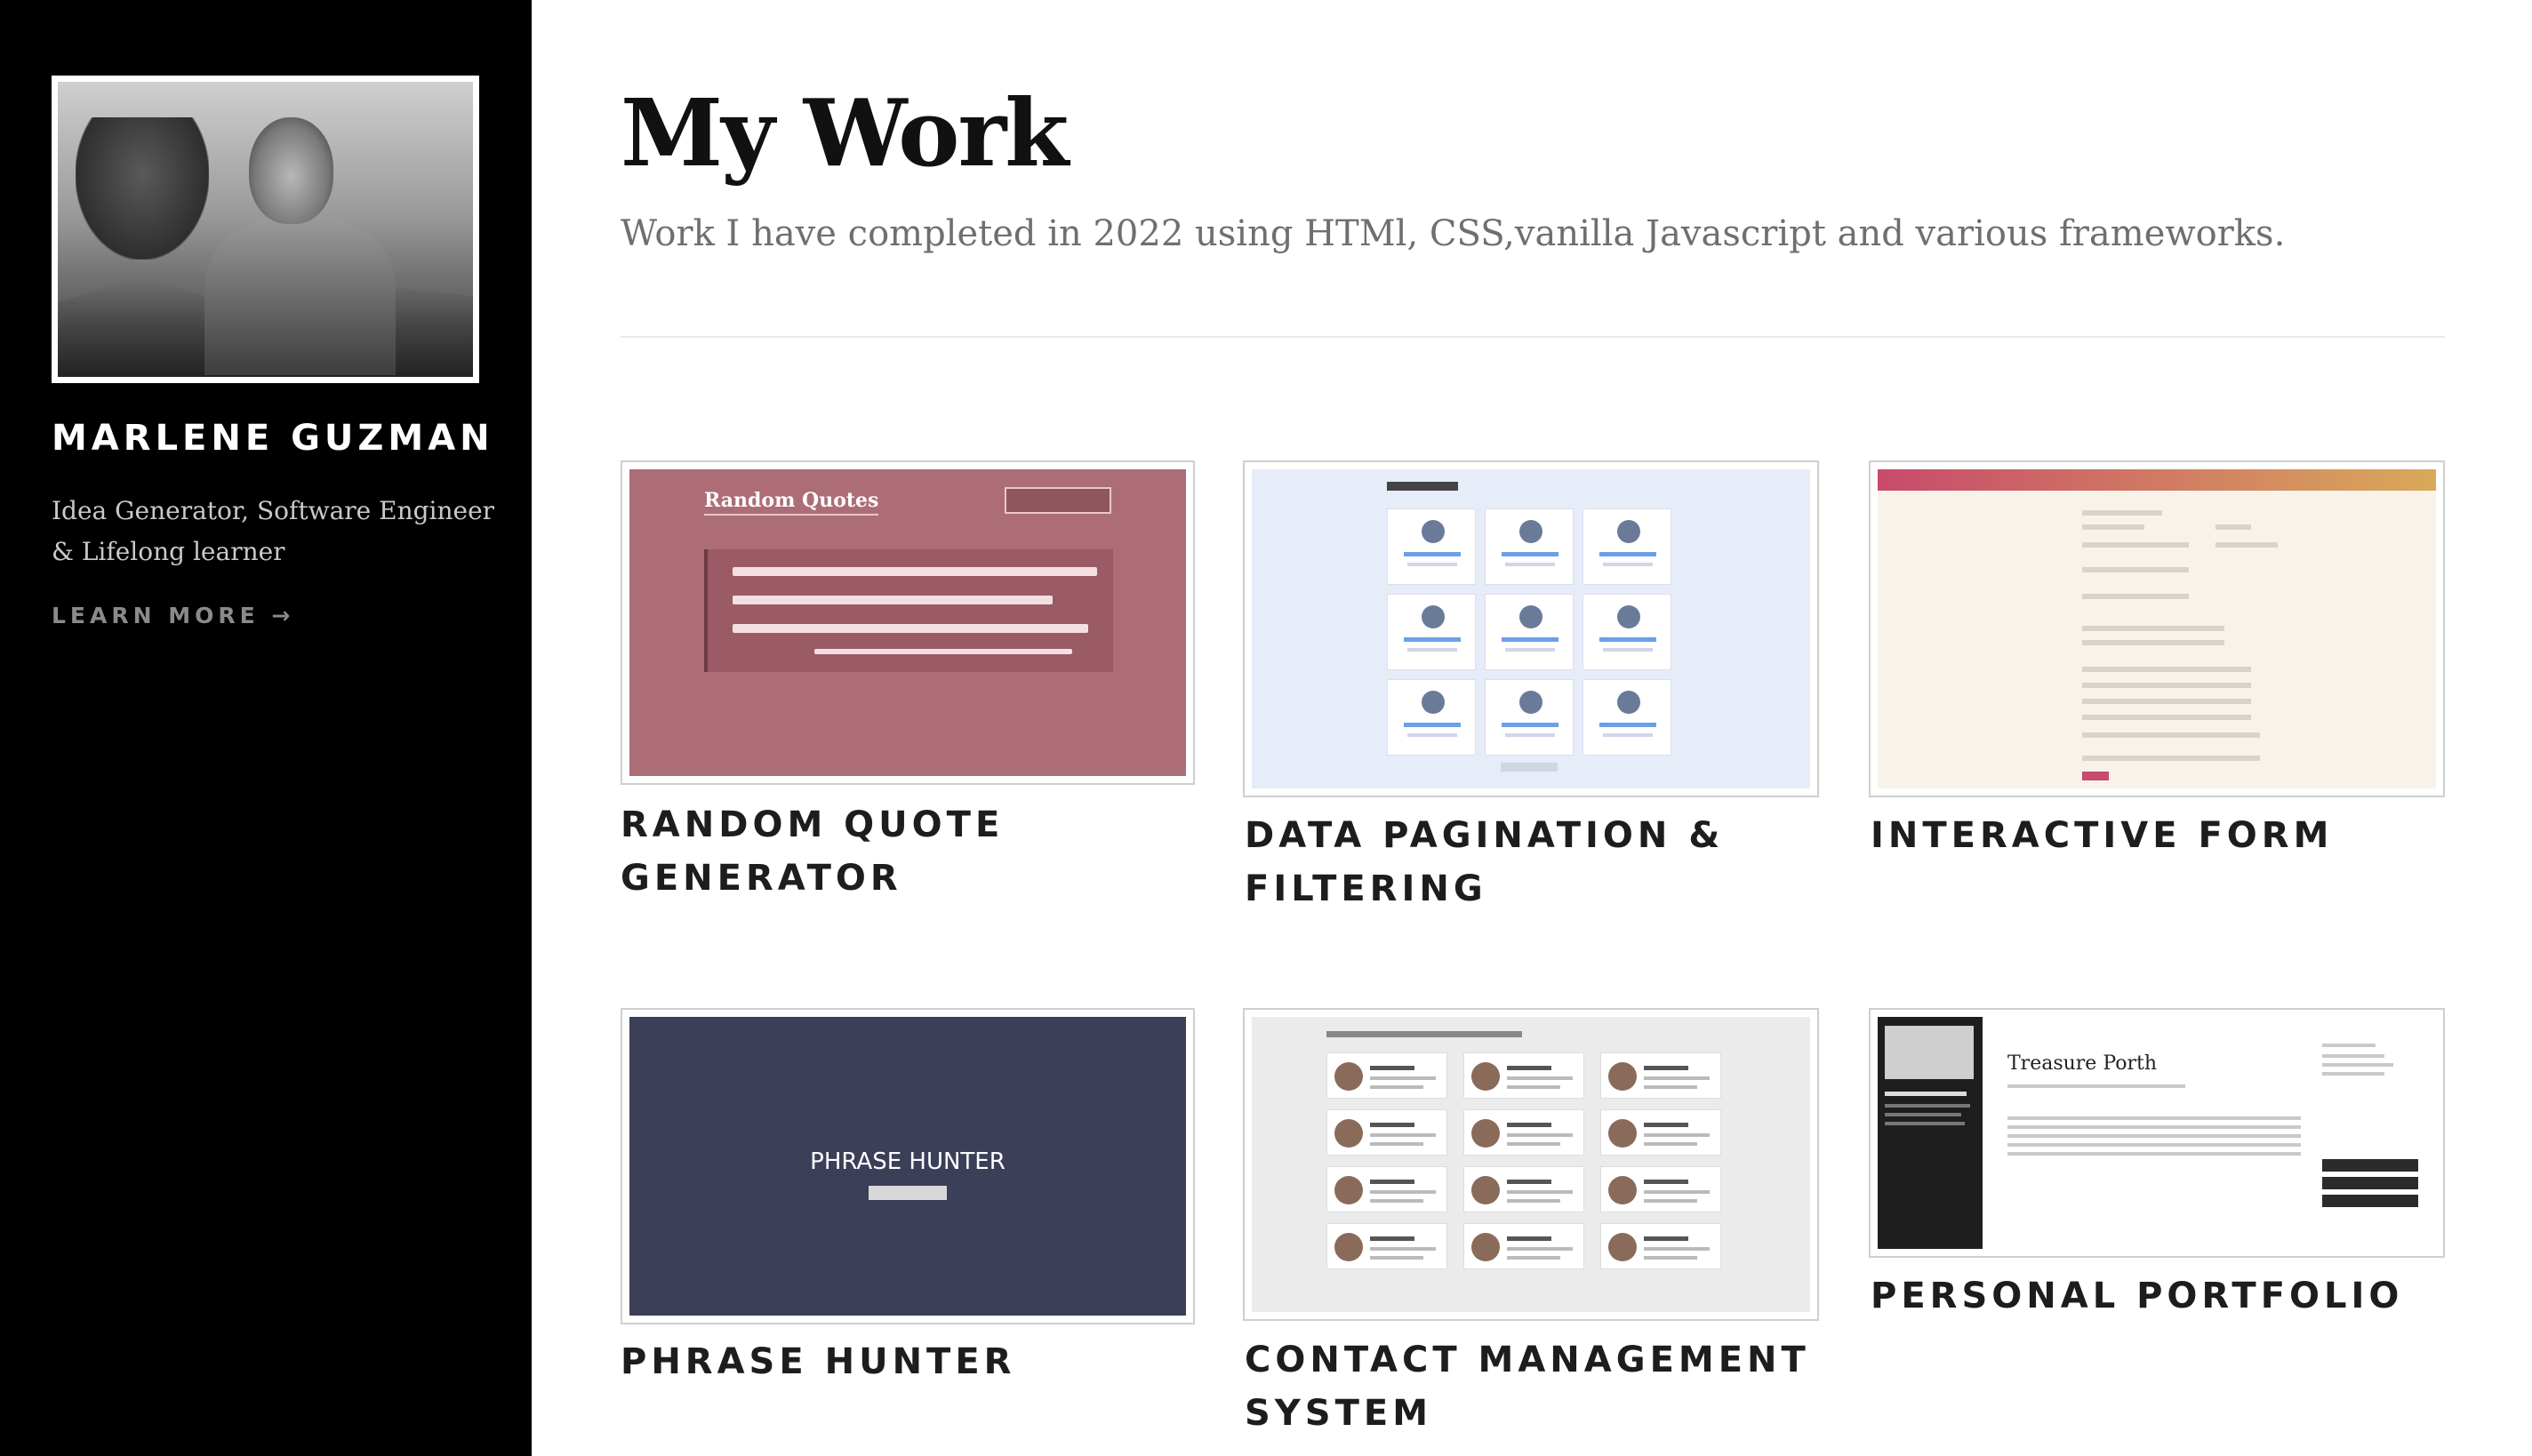 Image resolution: width=2532 pixels, height=1456 pixels. Describe the element at coordinates (1532, 1386) in the screenshot. I see `project-title: CONTACT MANAGEMENT SYSTEM` at that location.